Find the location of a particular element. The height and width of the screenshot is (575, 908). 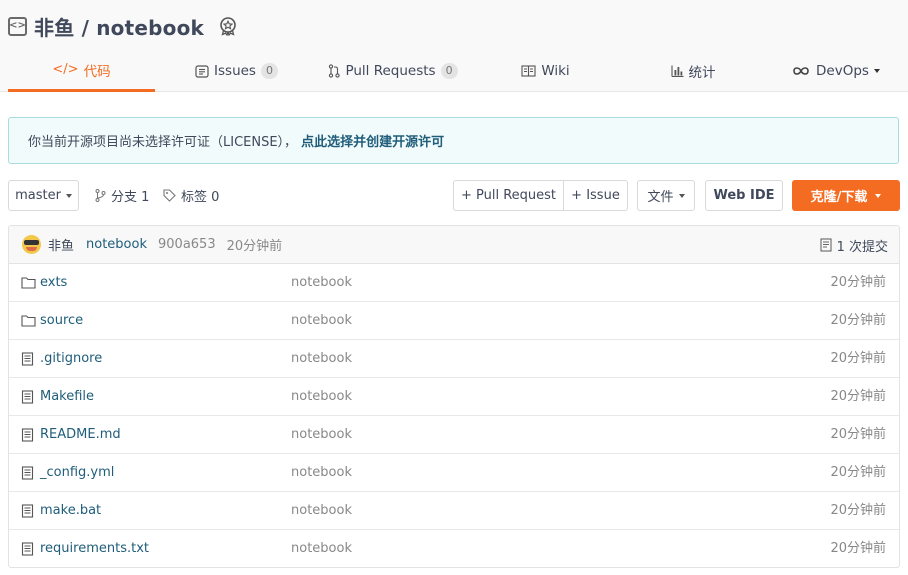

table-row: source notebook 20分钟前 is located at coordinates (454, 321).